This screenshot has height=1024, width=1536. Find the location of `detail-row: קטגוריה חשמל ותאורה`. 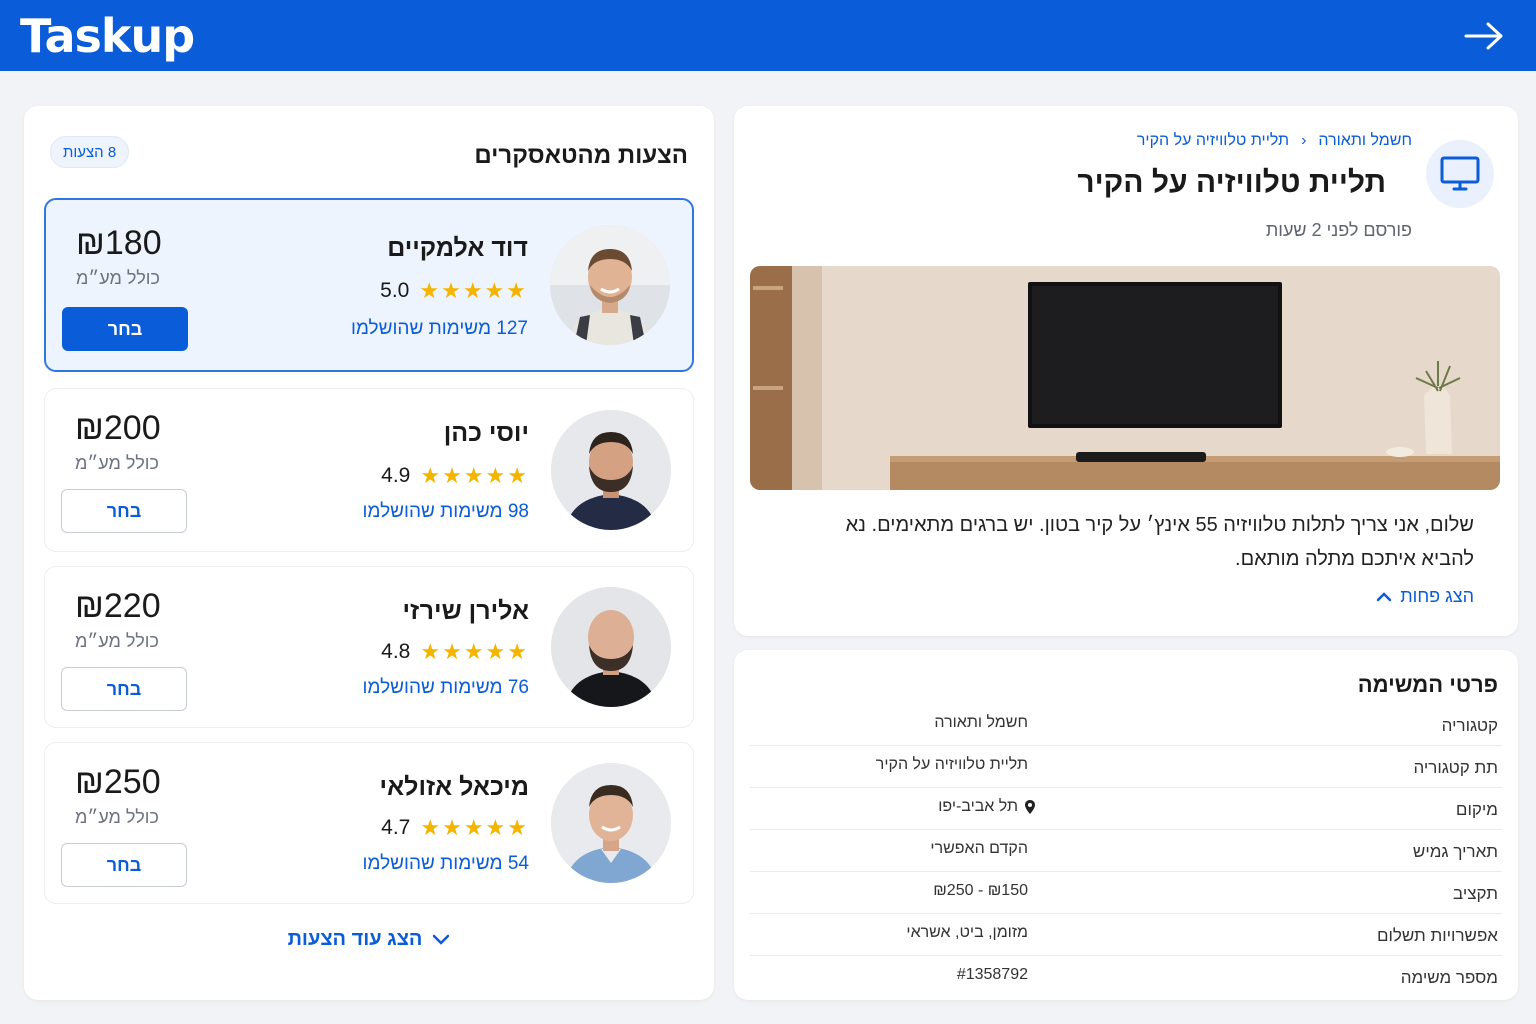

detail-row: קטגוריה חשמל ותאורה is located at coordinates (1126, 725).